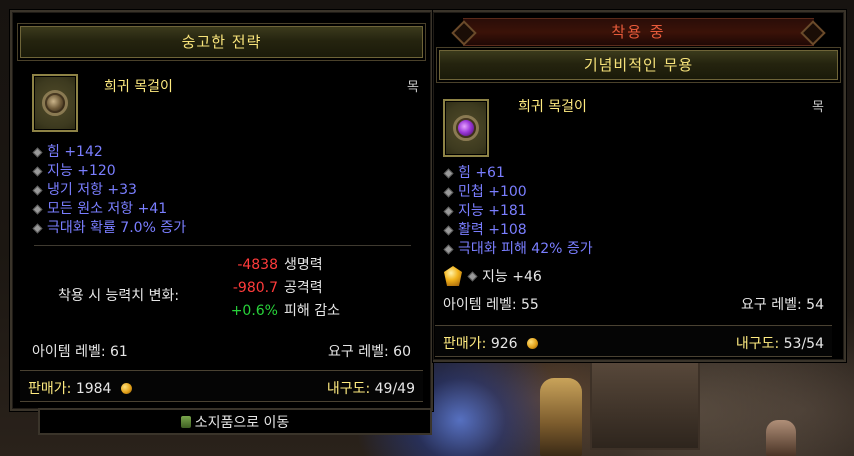 The image size is (854, 456). Describe the element at coordinates (492, 276) in the screenshot. I see `socket-gem-row: 지능 +46` at that location.